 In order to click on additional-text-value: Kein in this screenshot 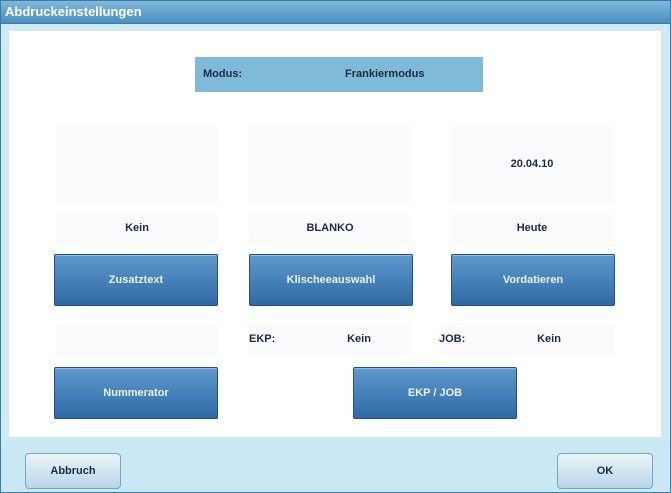, I will do `click(137, 228)`.